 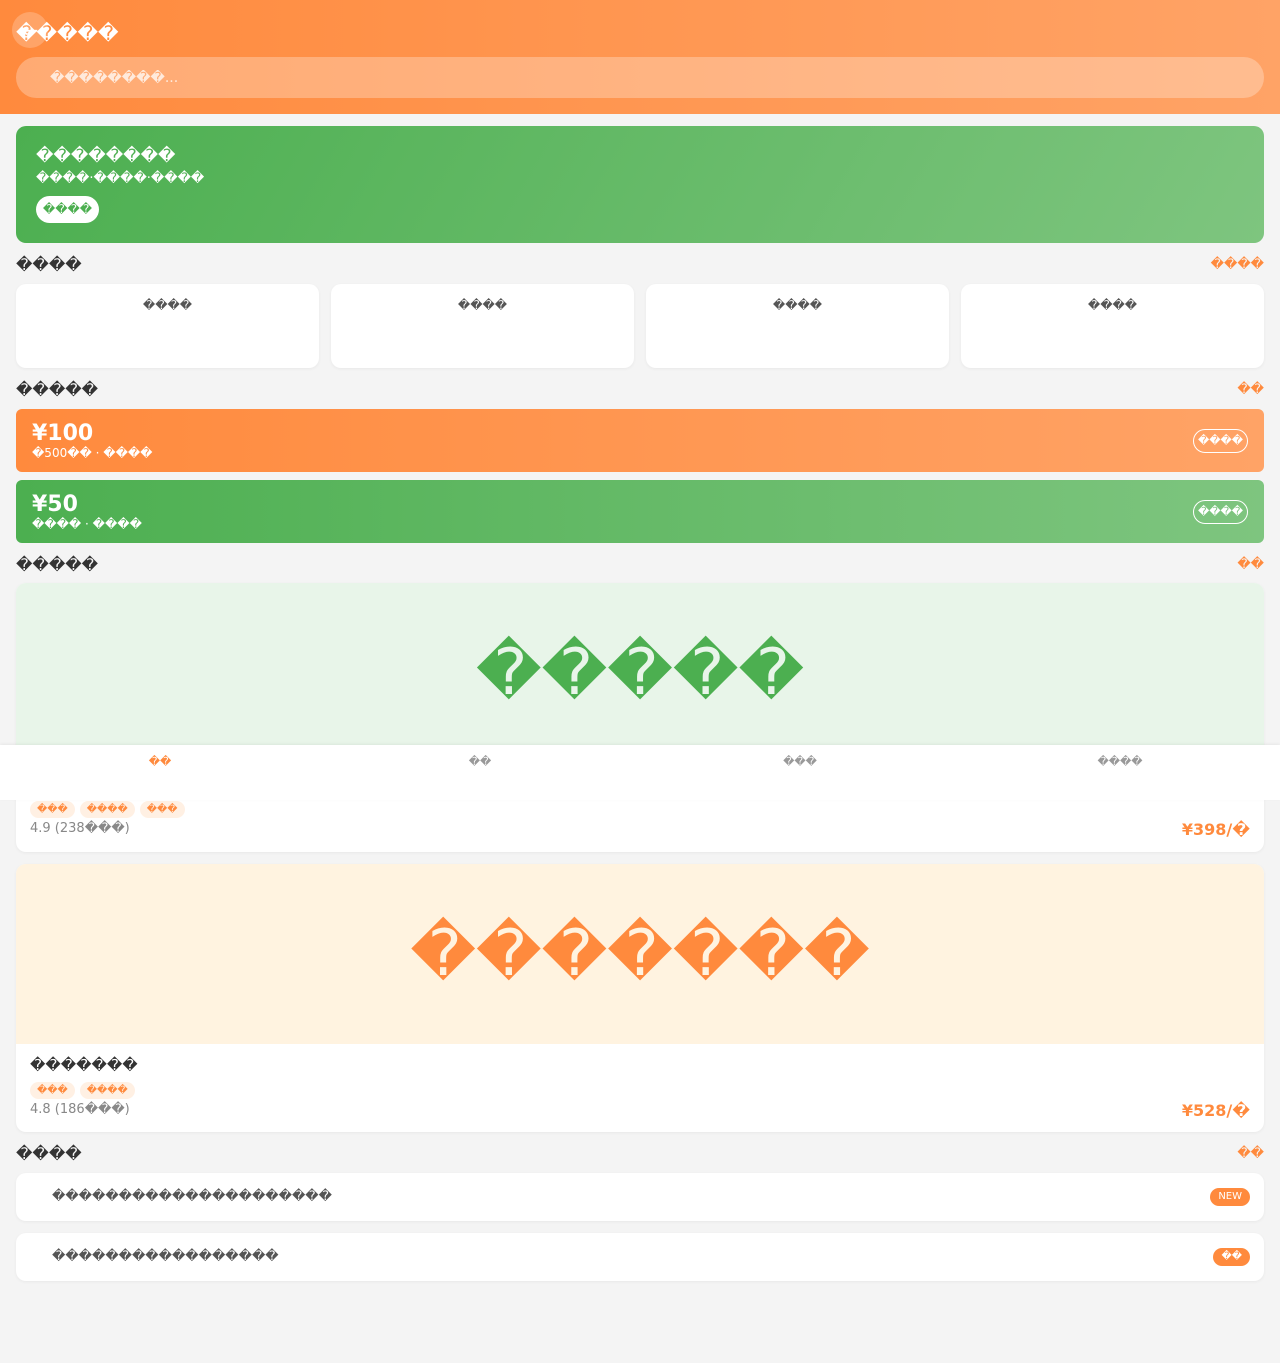 I want to click on search-bar, so click(x=640, y=77).